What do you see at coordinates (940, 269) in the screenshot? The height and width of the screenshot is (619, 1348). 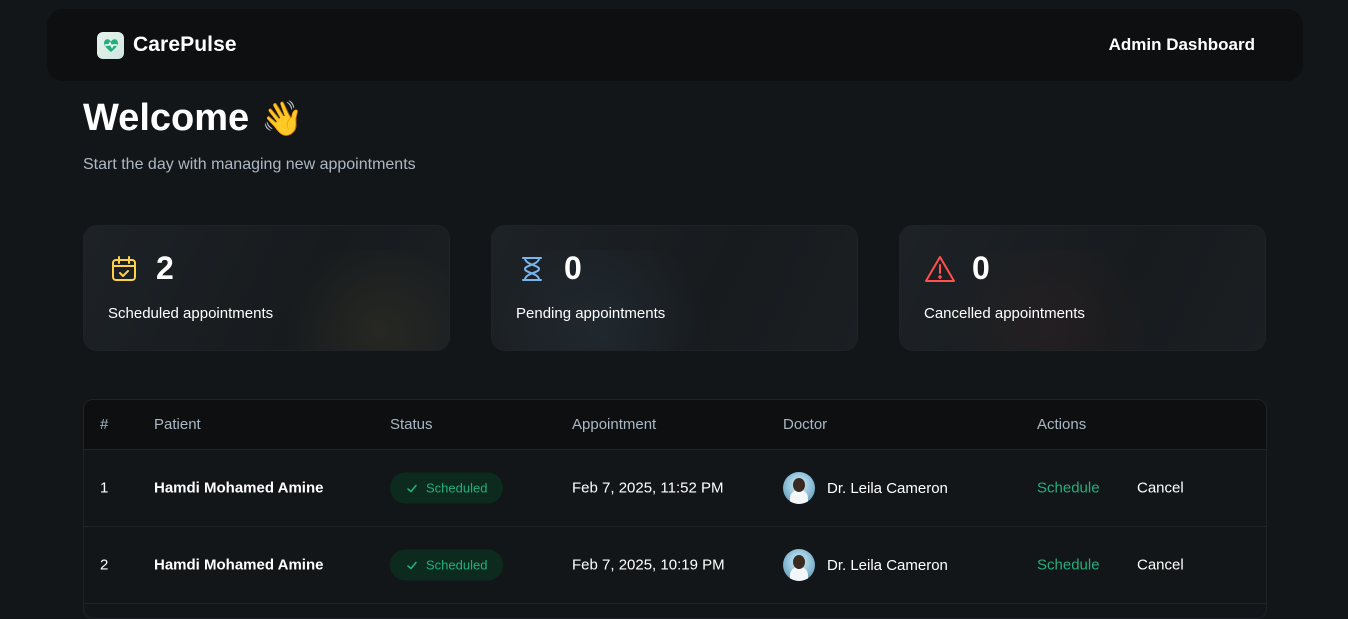 I see `warning-icon` at bounding box center [940, 269].